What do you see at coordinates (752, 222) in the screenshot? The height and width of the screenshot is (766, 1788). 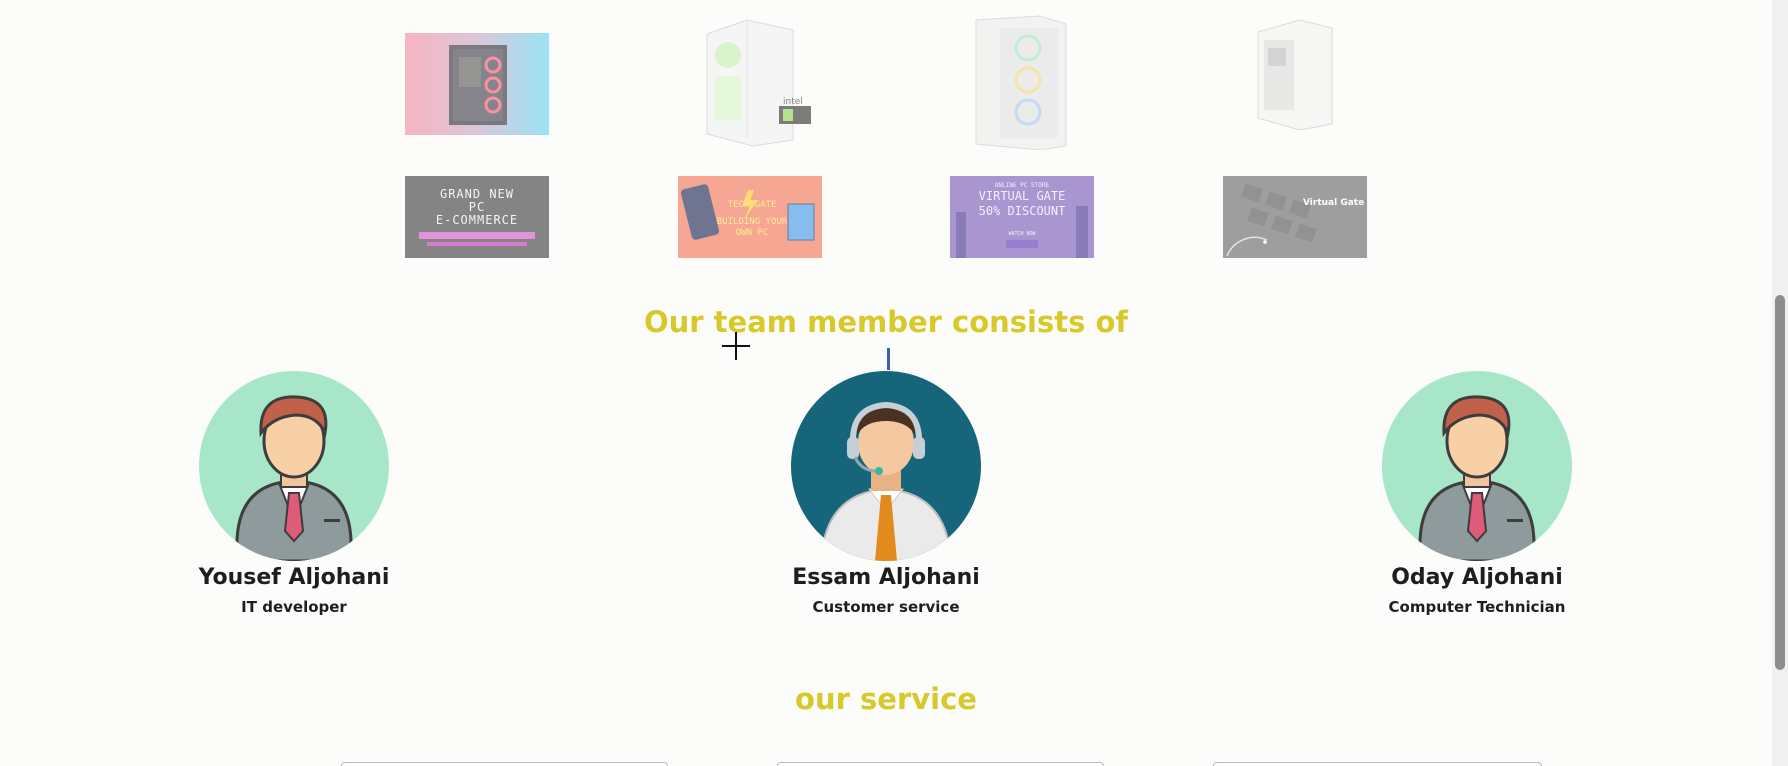 I see `banner-line: BUILDING YOUR` at bounding box center [752, 222].